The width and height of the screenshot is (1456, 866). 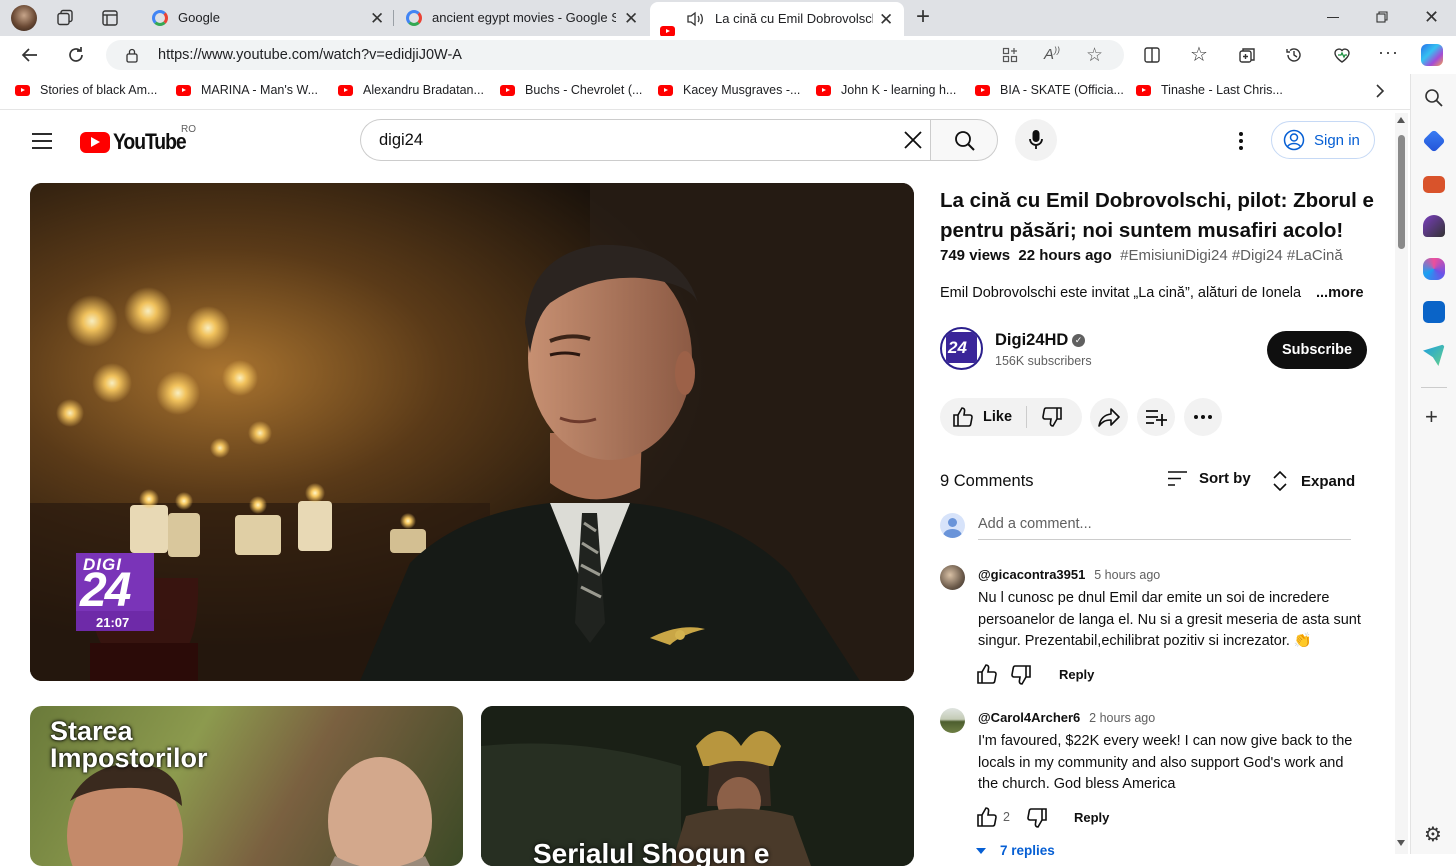 What do you see at coordinates (646, 140) in the screenshot?
I see `search-box: digi24` at bounding box center [646, 140].